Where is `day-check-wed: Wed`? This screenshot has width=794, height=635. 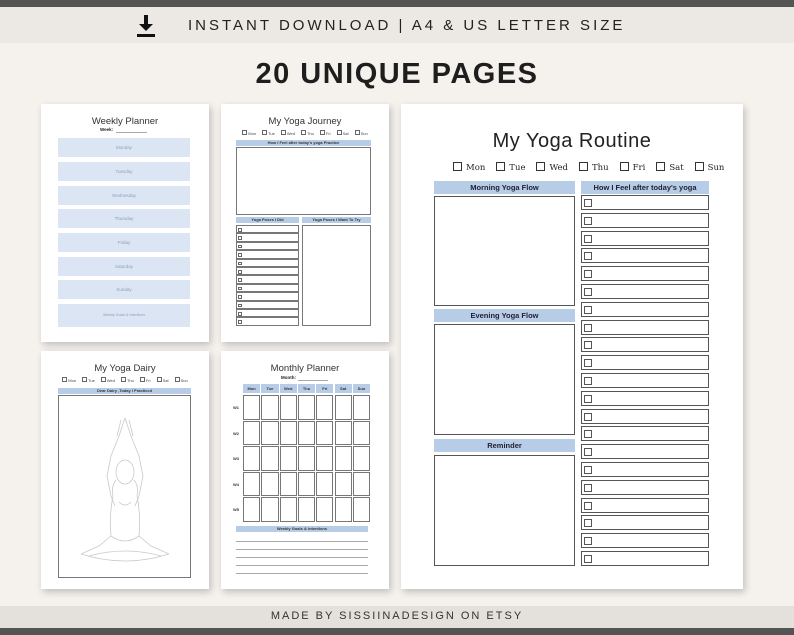
day-check-wed: Wed is located at coordinates (288, 133).